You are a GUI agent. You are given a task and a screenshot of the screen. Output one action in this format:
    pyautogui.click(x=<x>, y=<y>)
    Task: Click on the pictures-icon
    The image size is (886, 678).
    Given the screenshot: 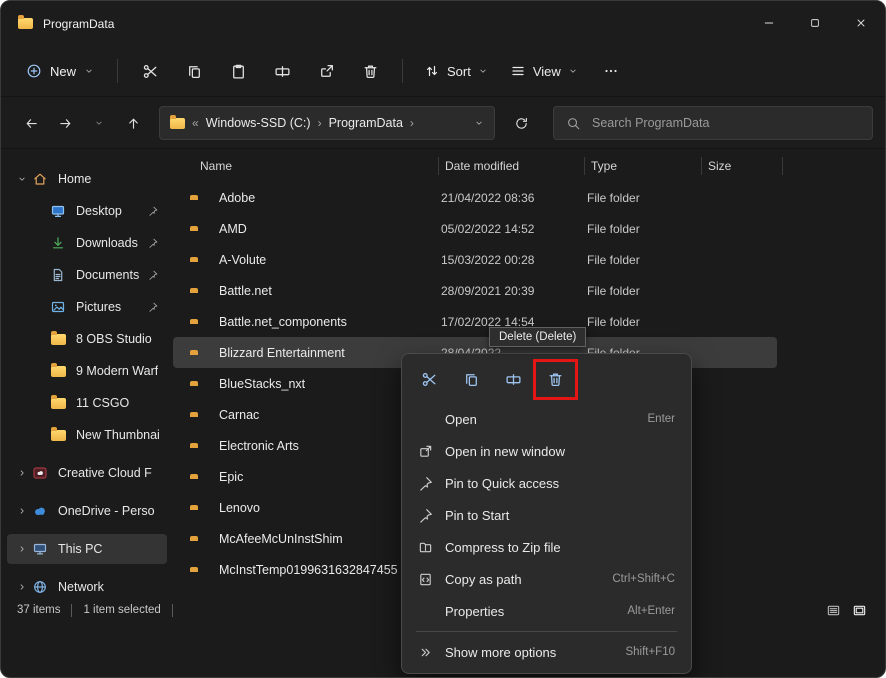 What is the action you would take?
    pyautogui.click(x=58, y=307)
    